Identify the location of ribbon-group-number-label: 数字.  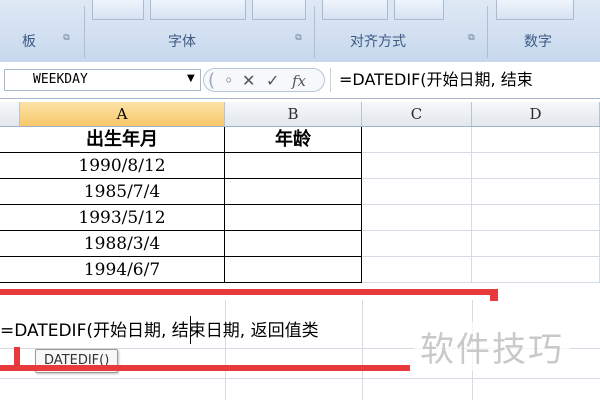
(538, 42).